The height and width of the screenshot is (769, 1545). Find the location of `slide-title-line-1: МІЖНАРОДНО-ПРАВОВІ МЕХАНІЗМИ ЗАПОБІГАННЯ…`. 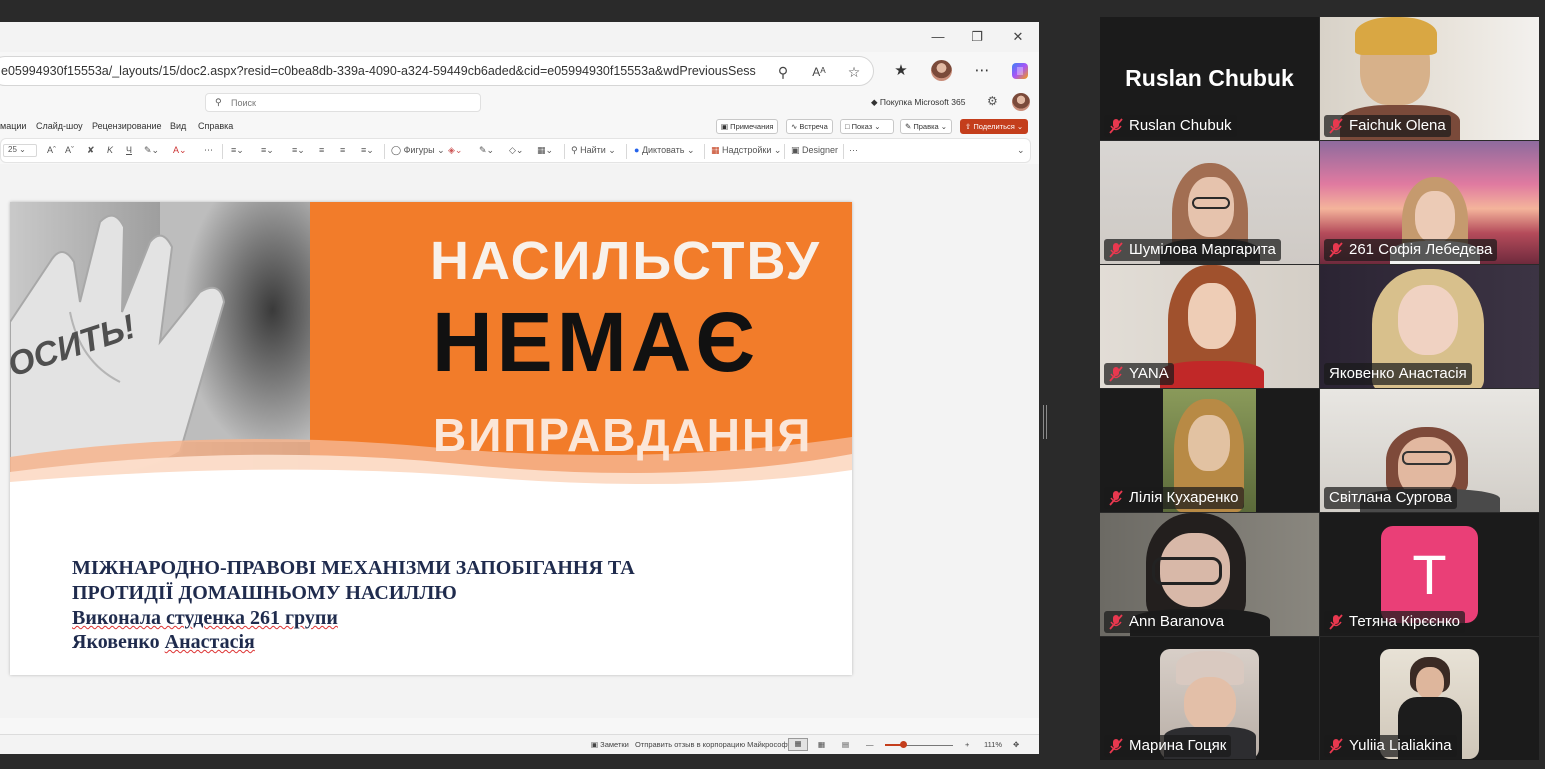

slide-title-line-1: МІЖНАРОДНО-ПРАВОВІ МЕХАНІЗМИ ЗАПОБІГАННЯ… is located at coordinates (353, 568).